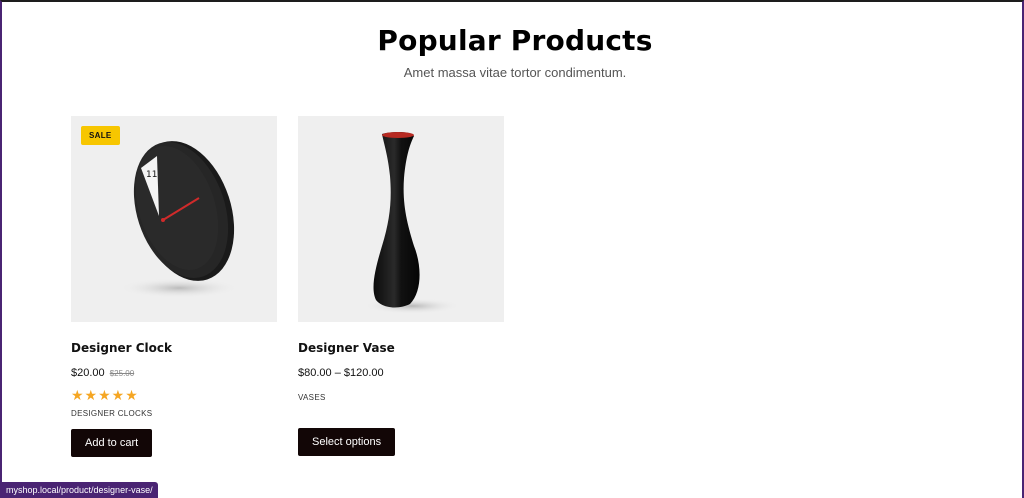 The height and width of the screenshot is (498, 1024). What do you see at coordinates (105, 395) in the screenshot?
I see `rating-stars: ★★★★★` at bounding box center [105, 395].